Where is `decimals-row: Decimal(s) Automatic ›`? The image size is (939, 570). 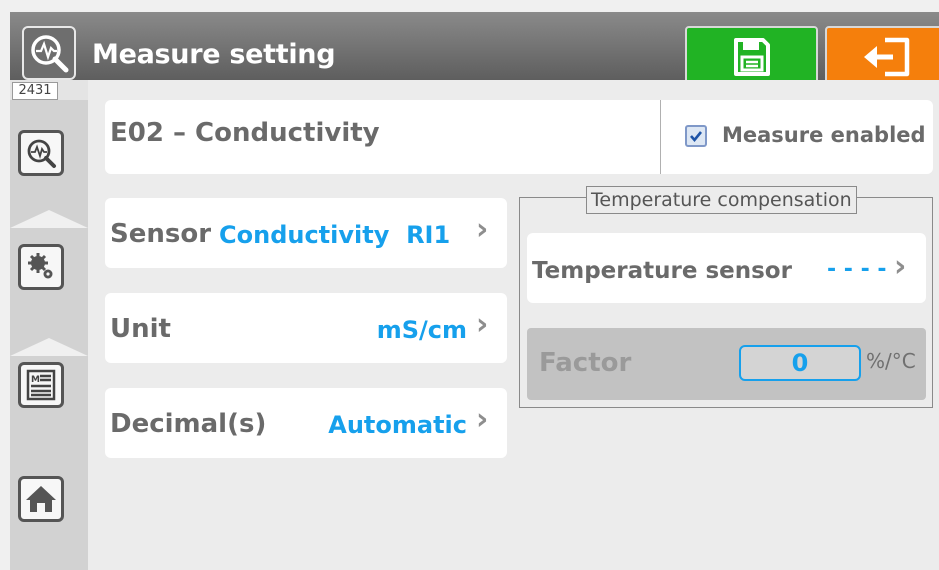 decimals-row: Decimal(s) Automatic › is located at coordinates (306, 423).